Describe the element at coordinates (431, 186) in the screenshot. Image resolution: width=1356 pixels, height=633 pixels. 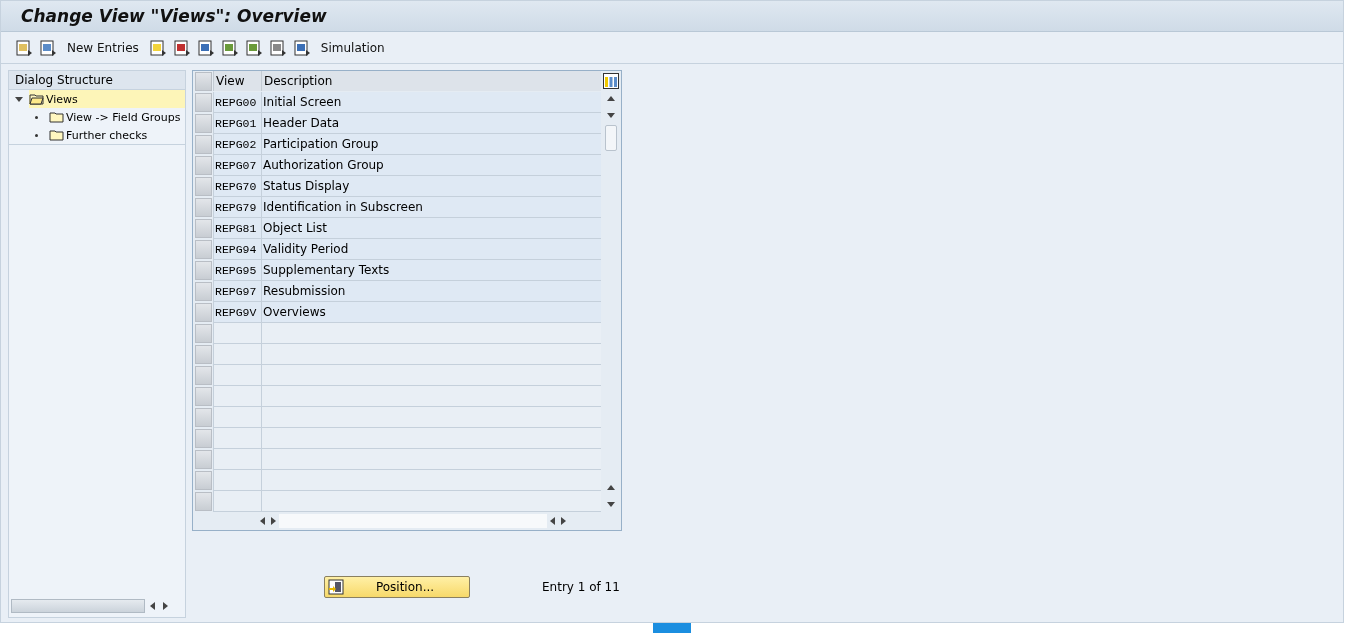
I see `table-cell: Status Display` at that location.